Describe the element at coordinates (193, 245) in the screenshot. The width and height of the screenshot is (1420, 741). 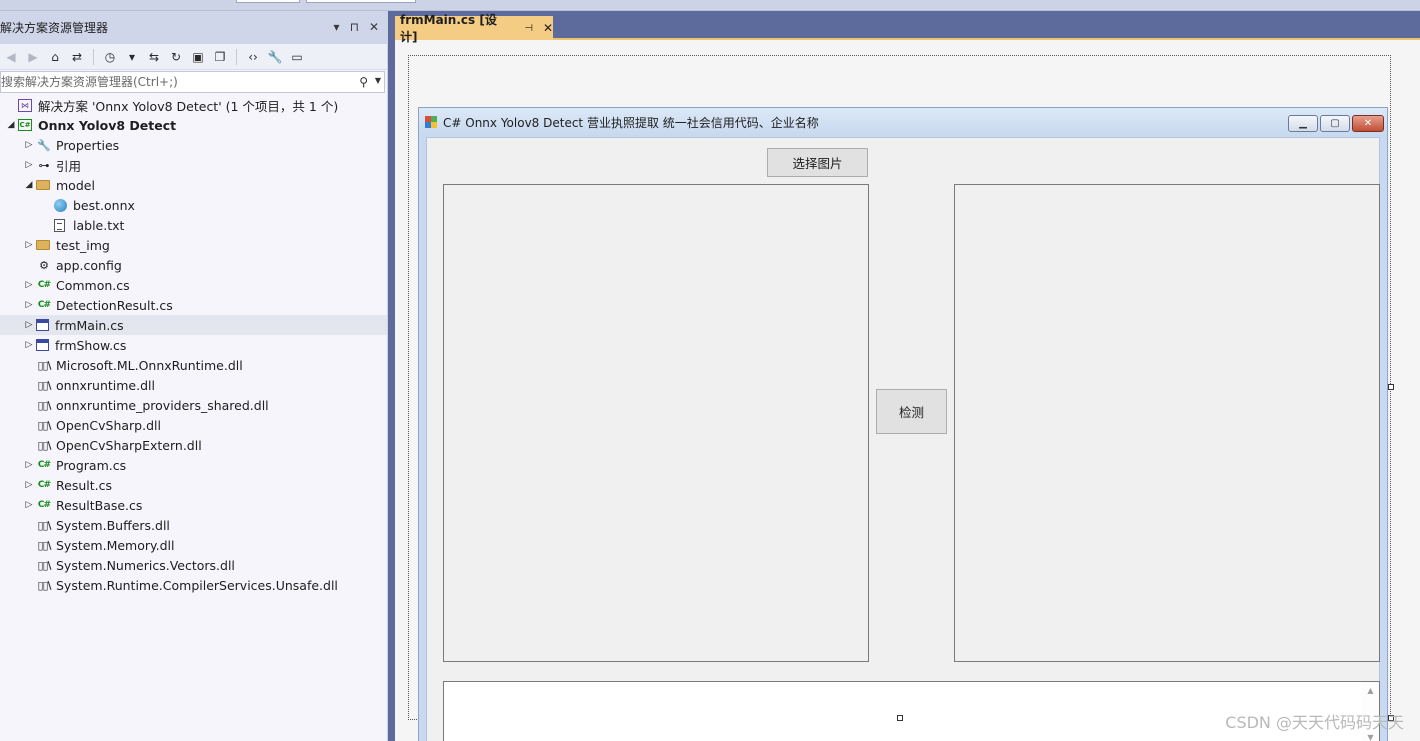
I see `tree-item: ▷ test_img` at that location.